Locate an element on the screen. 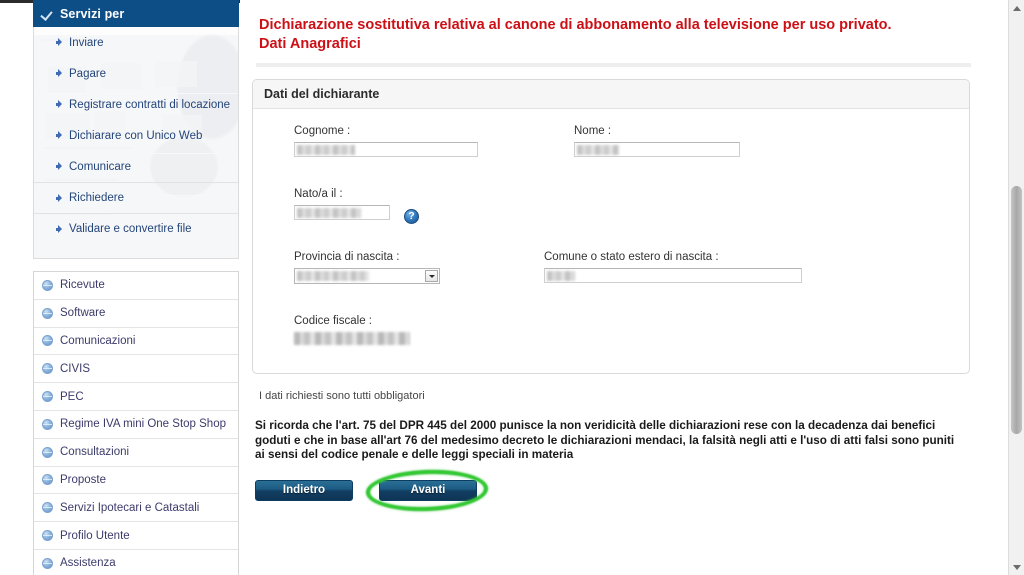 The image size is (1024, 575). sidebar-service-dichiarare-unico-web: Dichiarare con Unico Web is located at coordinates (136, 135).